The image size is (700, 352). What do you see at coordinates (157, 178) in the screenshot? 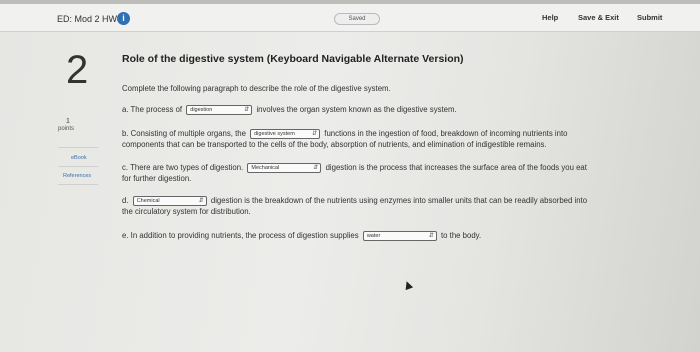
I see `part-c-text-line2: for further digestion.` at bounding box center [157, 178].